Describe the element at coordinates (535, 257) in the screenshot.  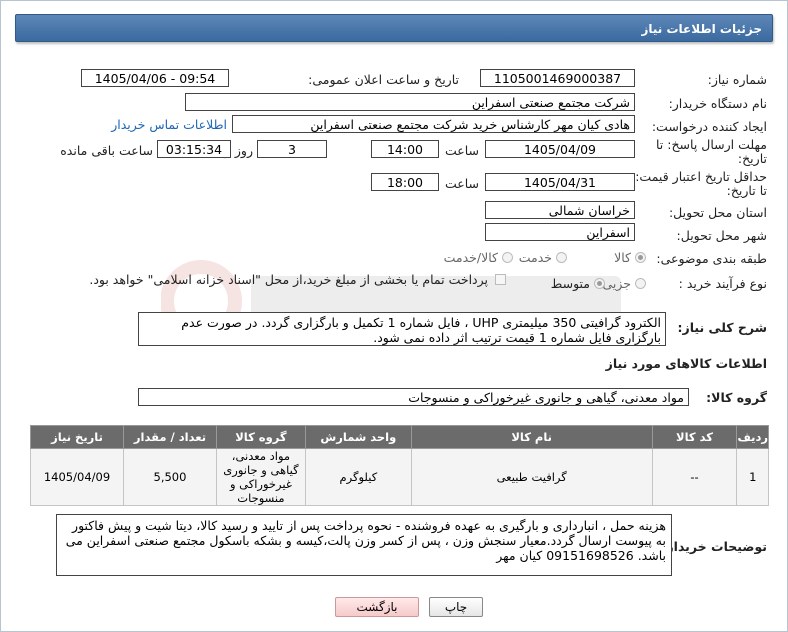
I see `category-option-service: خدمت` at that location.